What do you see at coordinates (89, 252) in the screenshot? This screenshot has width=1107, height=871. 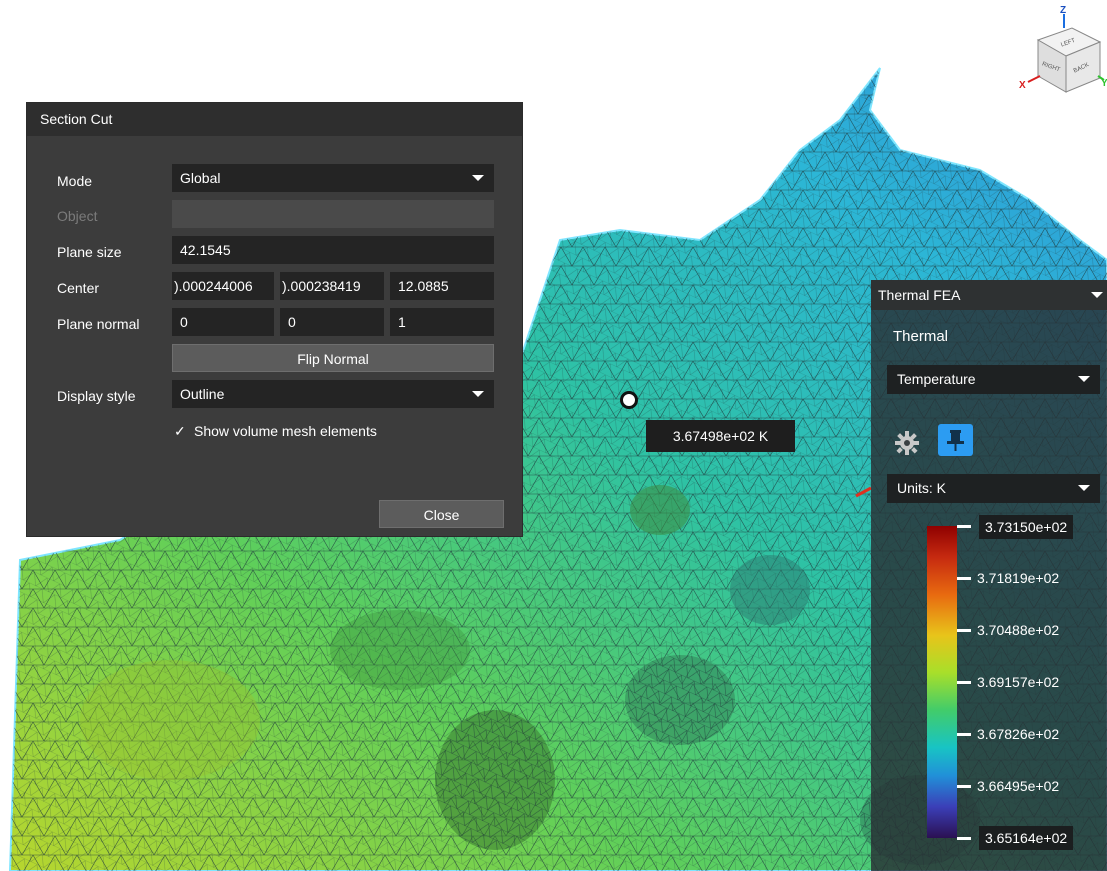 I see `plane-size-label: Plane size` at bounding box center [89, 252].